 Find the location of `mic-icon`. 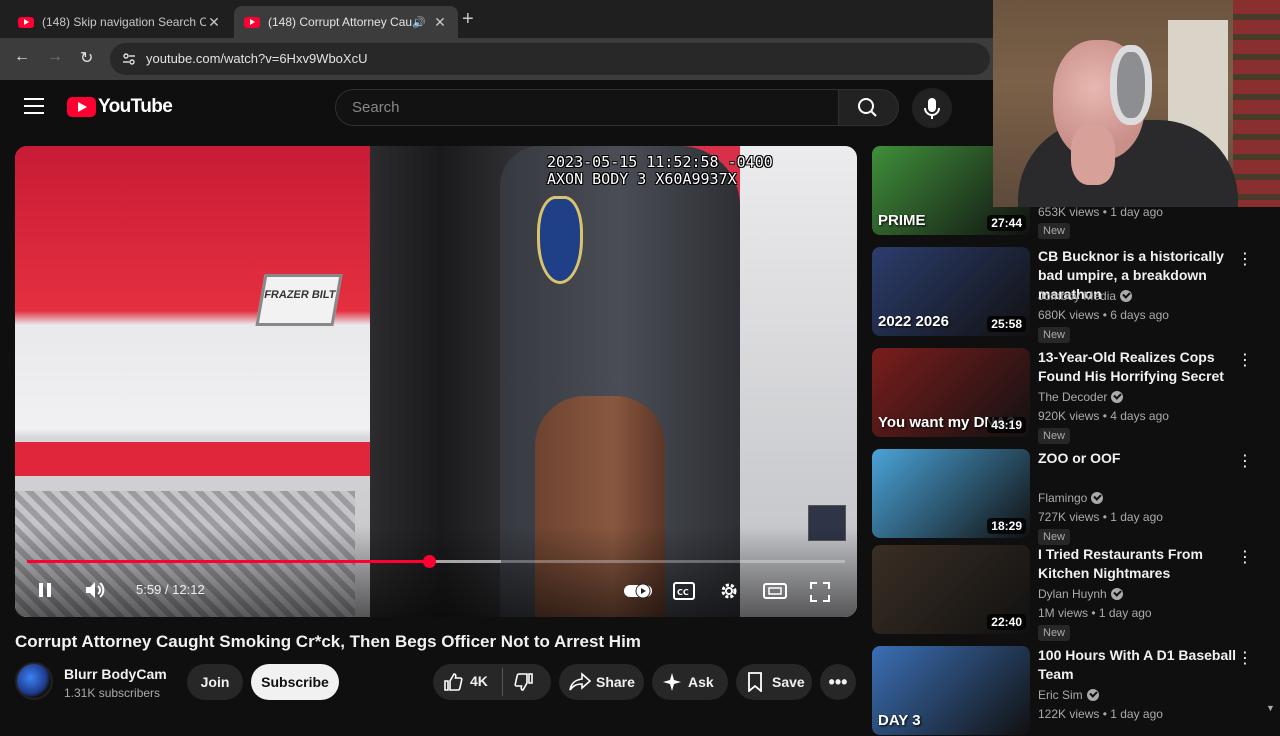

mic-icon is located at coordinates (932, 108).